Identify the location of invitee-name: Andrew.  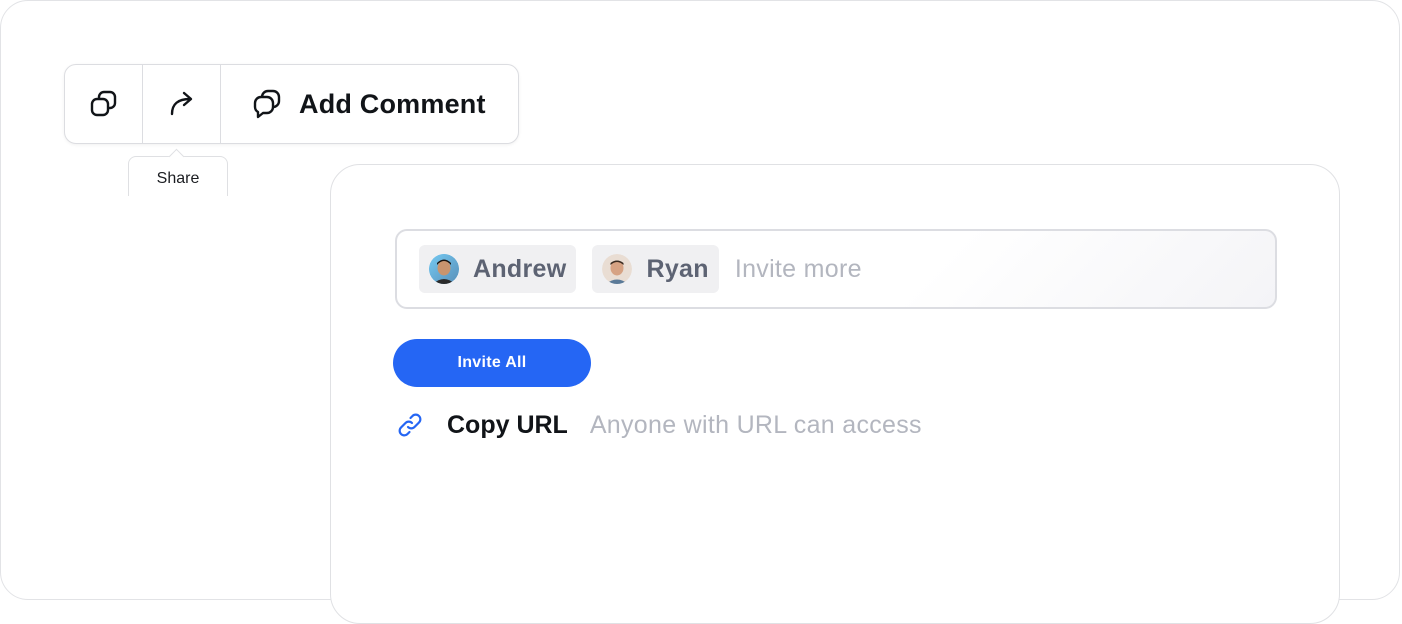
(520, 268).